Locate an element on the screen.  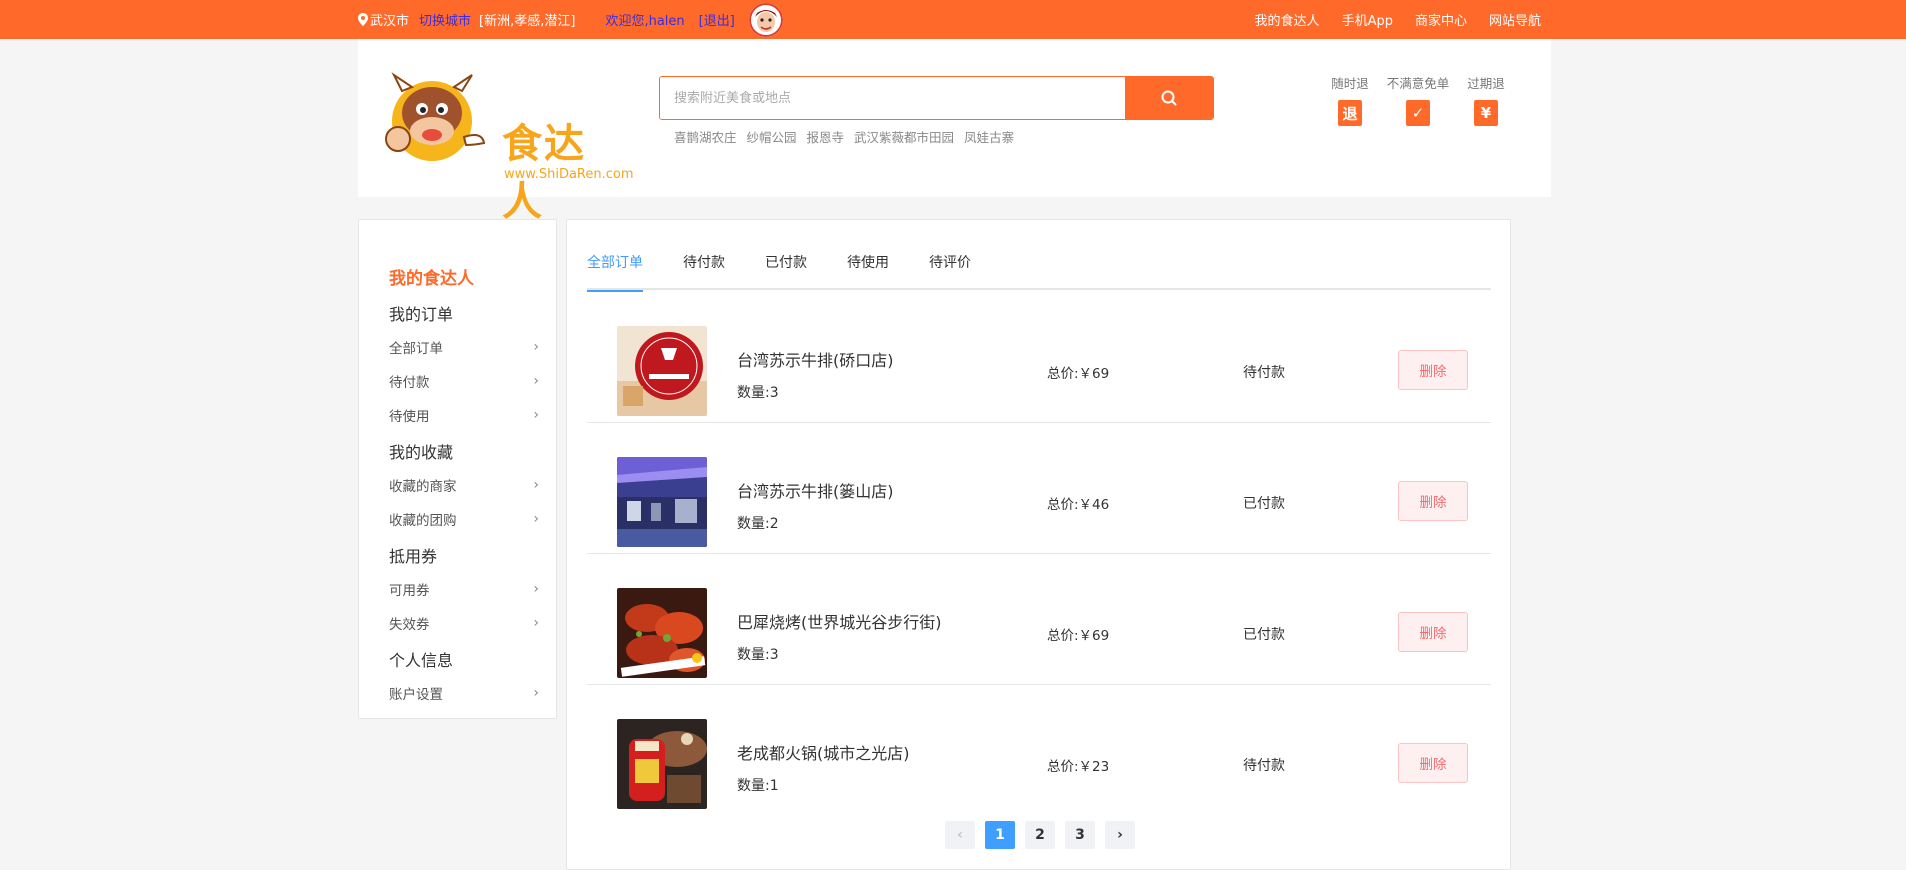
tab-pending-review: 待评价 is located at coordinates (950, 271).